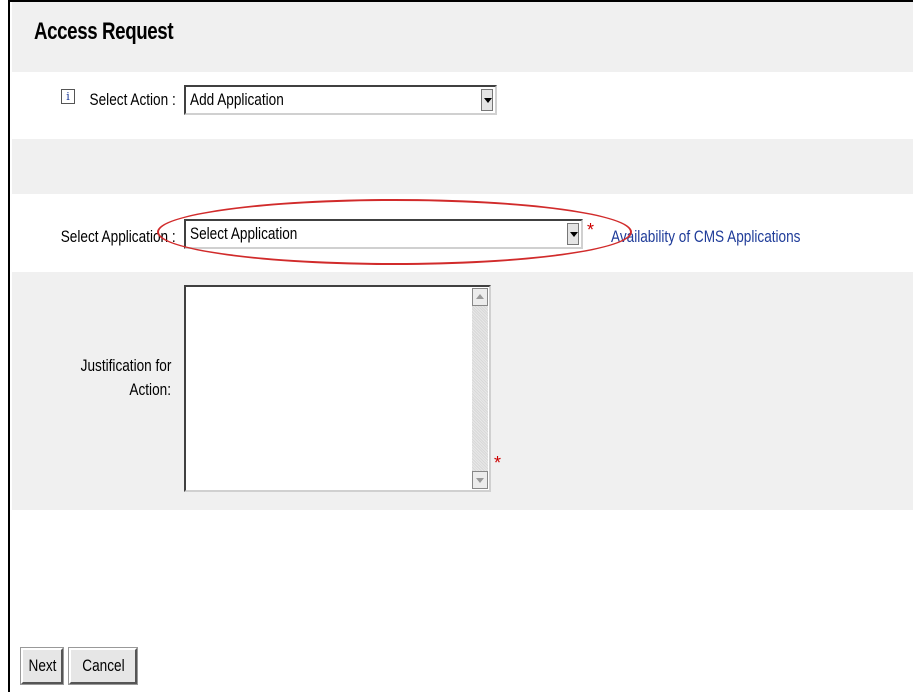  I want to click on textarea-scrollbar, so click(480, 388).